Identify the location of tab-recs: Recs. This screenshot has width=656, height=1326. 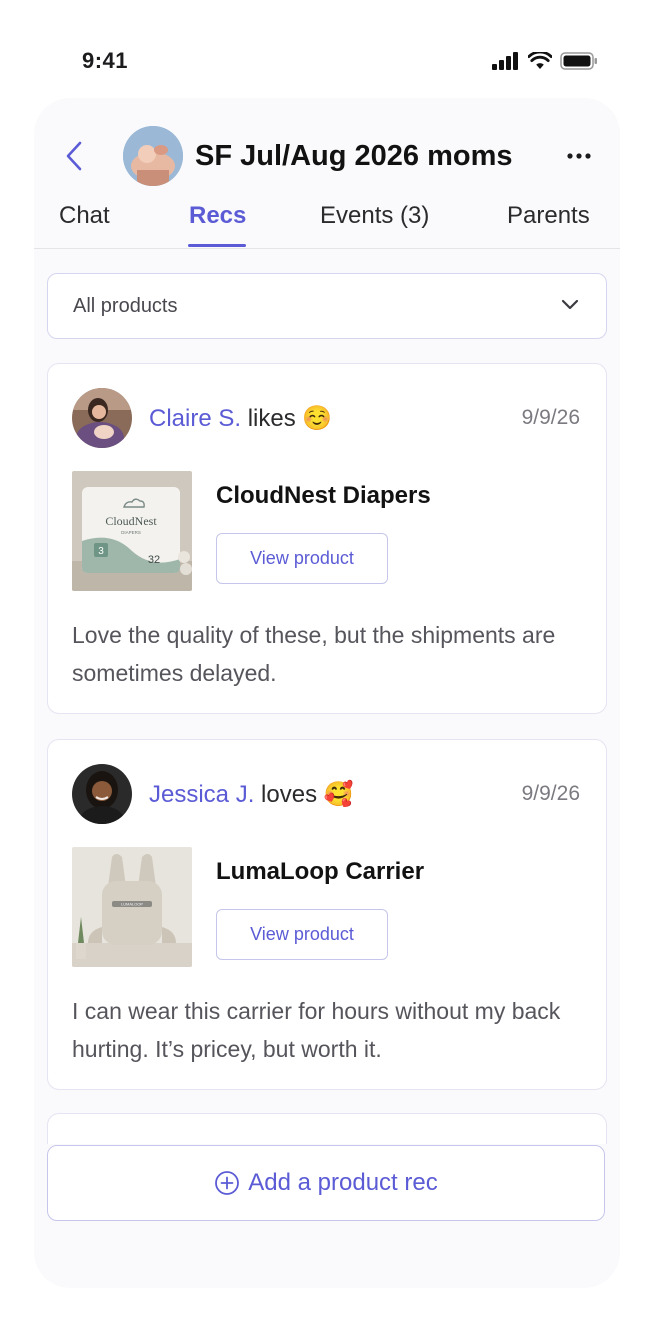
(217, 216).